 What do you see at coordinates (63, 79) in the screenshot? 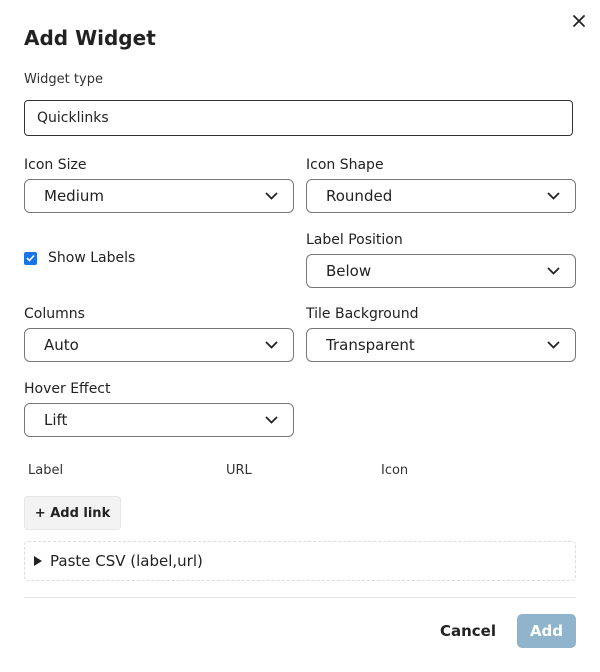
I see `widget-type-label: Widget type` at bounding box center [63, 79].